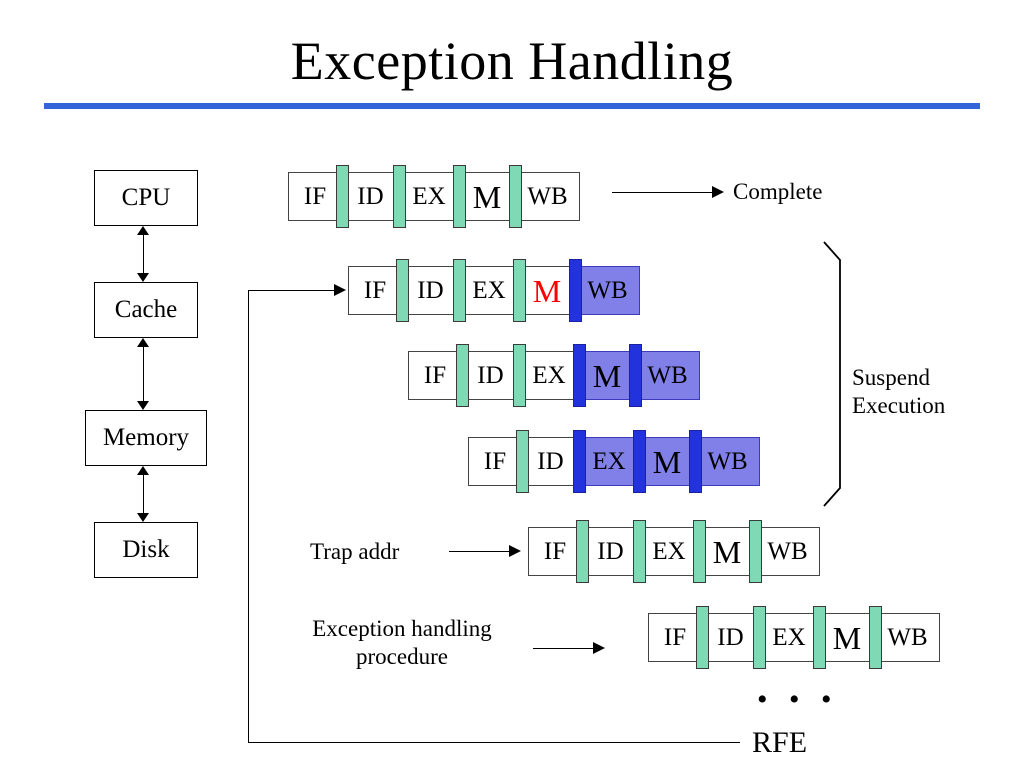 The image size is (1024, 768). What do you see at coordinates (355, 551) in the screenshot?
I see `trap-addr-label: Trap addr` at bounding box center [355, 551].